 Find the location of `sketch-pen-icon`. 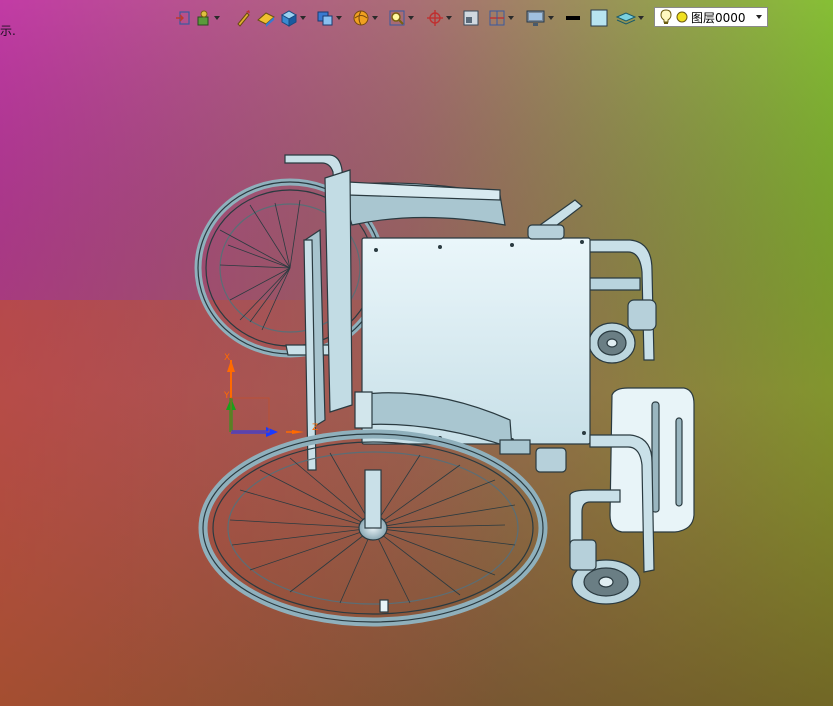

sketch-pen-icon is located at coordinates (243, 18).